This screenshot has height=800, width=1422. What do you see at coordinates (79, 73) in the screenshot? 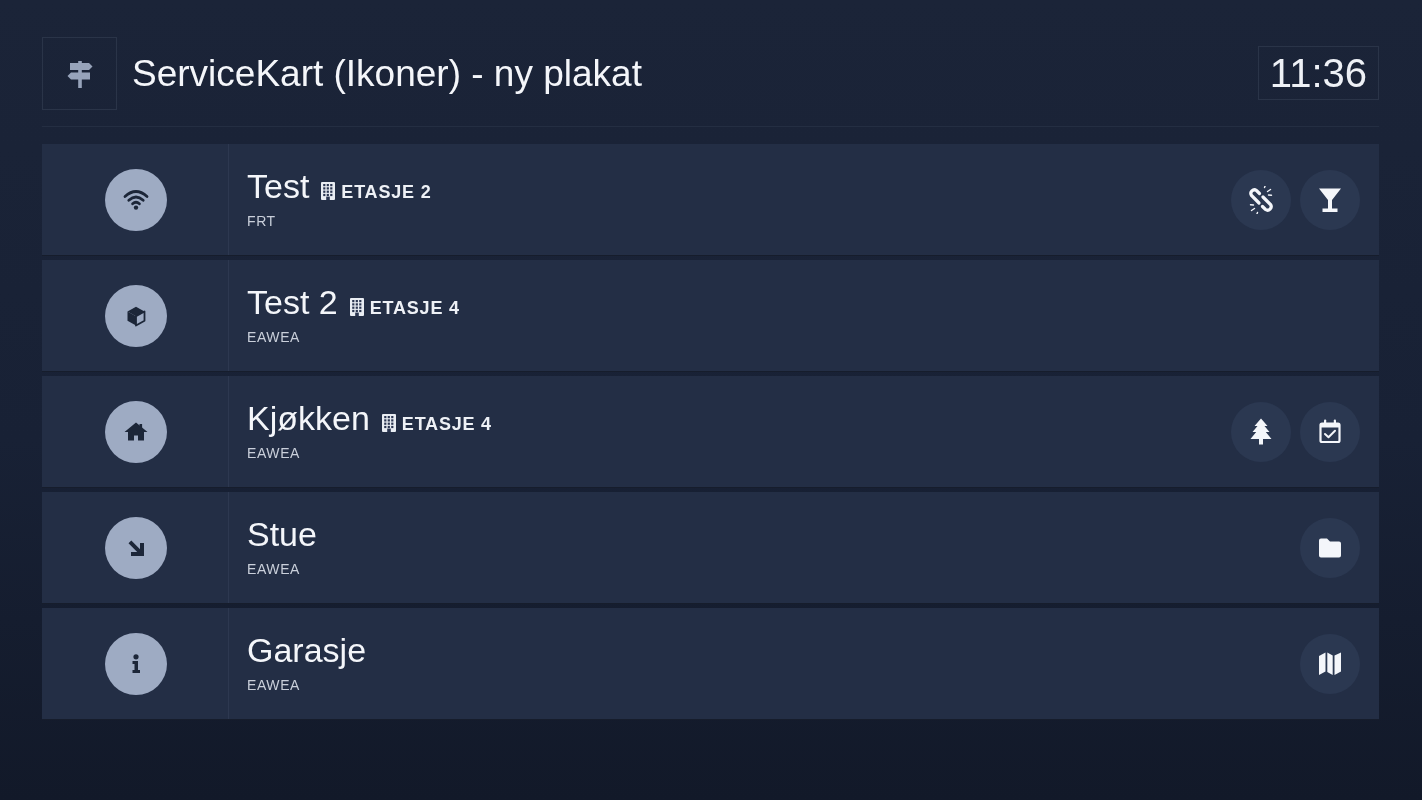
I see `signpost-icon` at bounding box center [79, 73].